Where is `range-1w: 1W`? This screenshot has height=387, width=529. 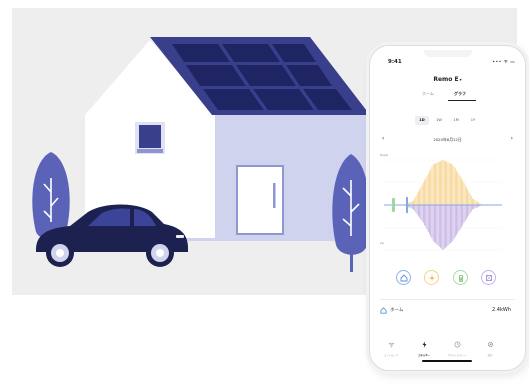
range-1w: 1W is located at coordinates (439, 120).